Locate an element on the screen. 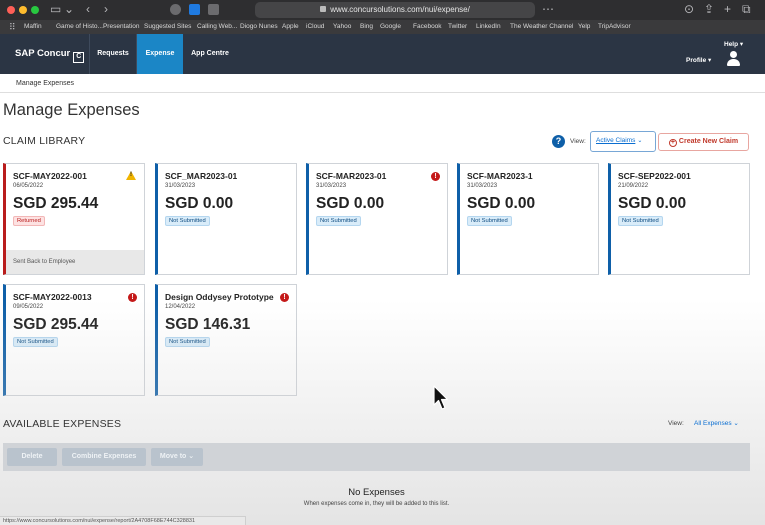 The width and height of the screenshot is (765, 525). warning-icon: ! is located at coordinates (131, 175).